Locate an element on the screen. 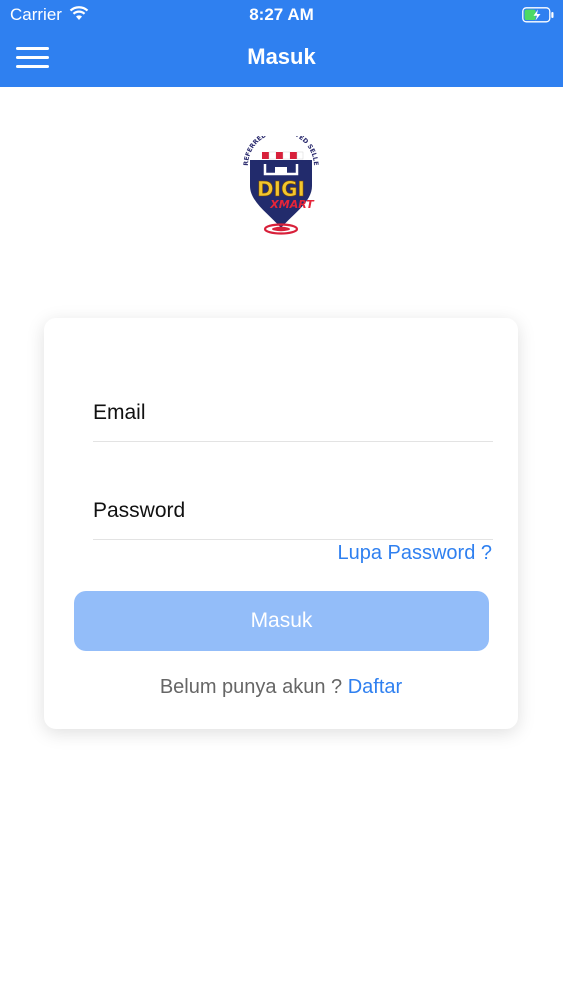 The height and width of the screenshot is (1000, 563). clock: 8:27 AM is located at coordinates (281, 14).